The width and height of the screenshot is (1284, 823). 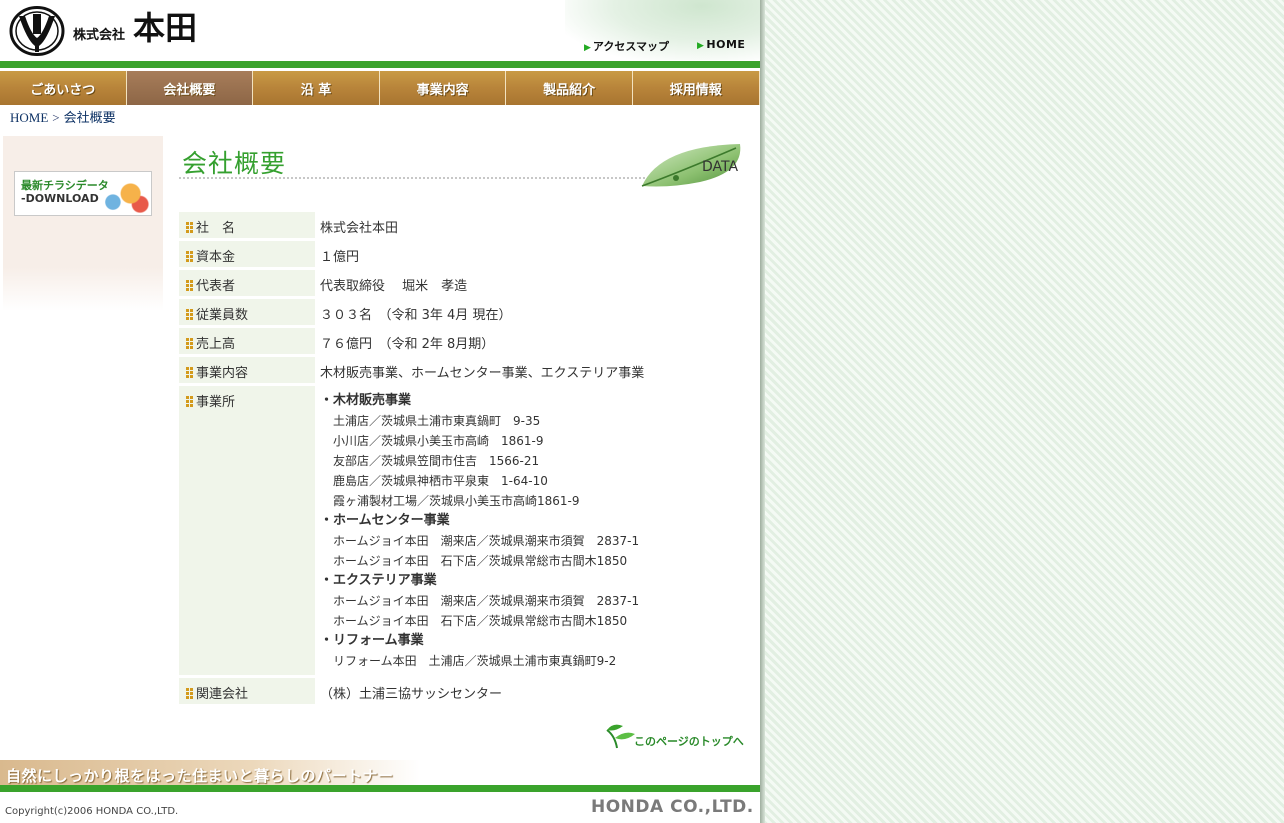 What do you see at coordinates (60, 198) in the screenshot?
I see `flyer-download-subtitle: -DOWNLOAD` at bounding box center [60, 198].